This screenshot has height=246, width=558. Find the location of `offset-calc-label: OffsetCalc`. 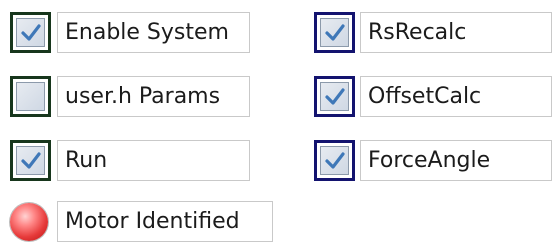

offset-calc-label: OffsetCalc is located at coordinates (456, 96).